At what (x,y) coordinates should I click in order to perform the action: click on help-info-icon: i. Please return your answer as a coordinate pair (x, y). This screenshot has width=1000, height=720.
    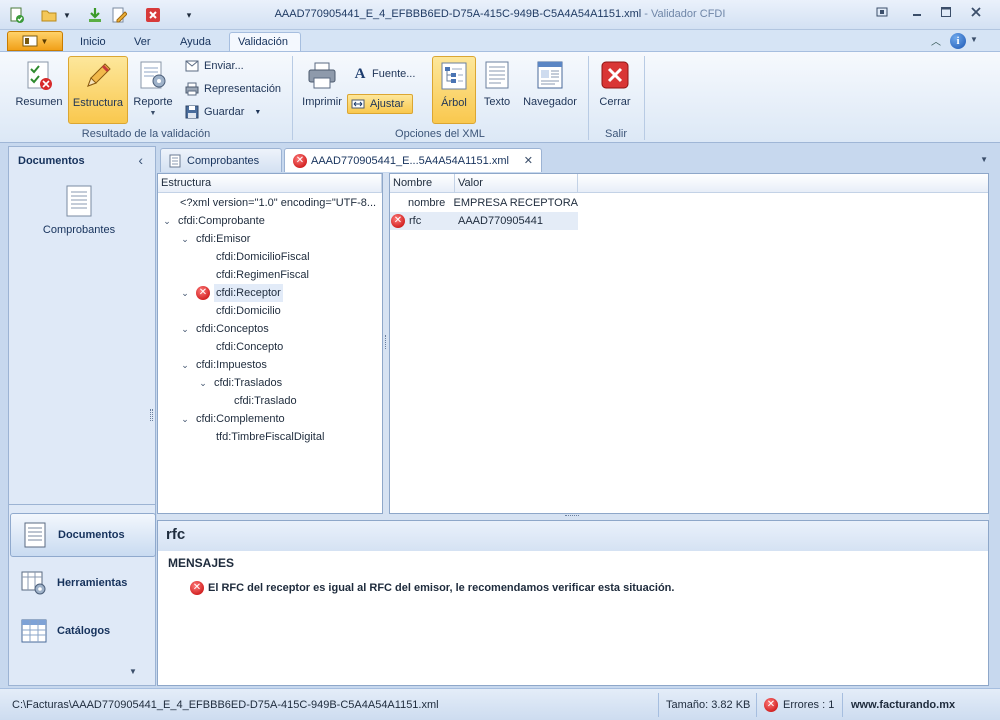
    Looking at the image, I should click on (958, 41).